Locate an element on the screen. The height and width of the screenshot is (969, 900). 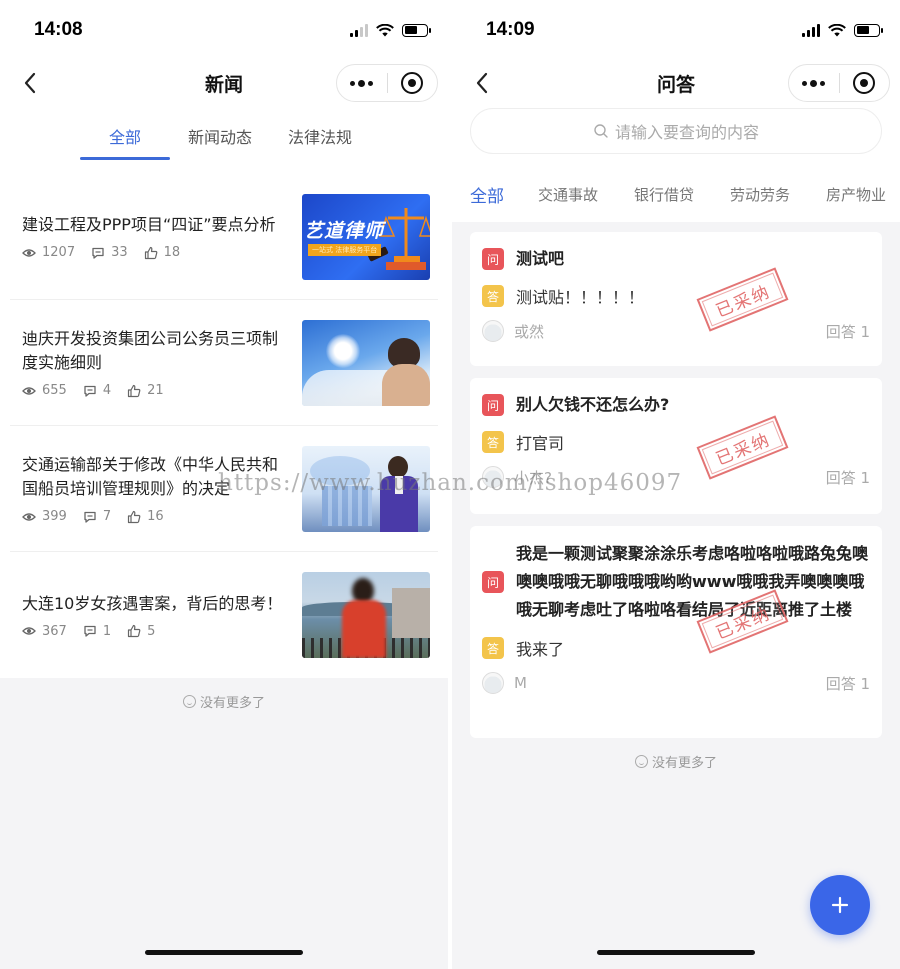
page-title: 新闻 is located at coordinates (223, 84).